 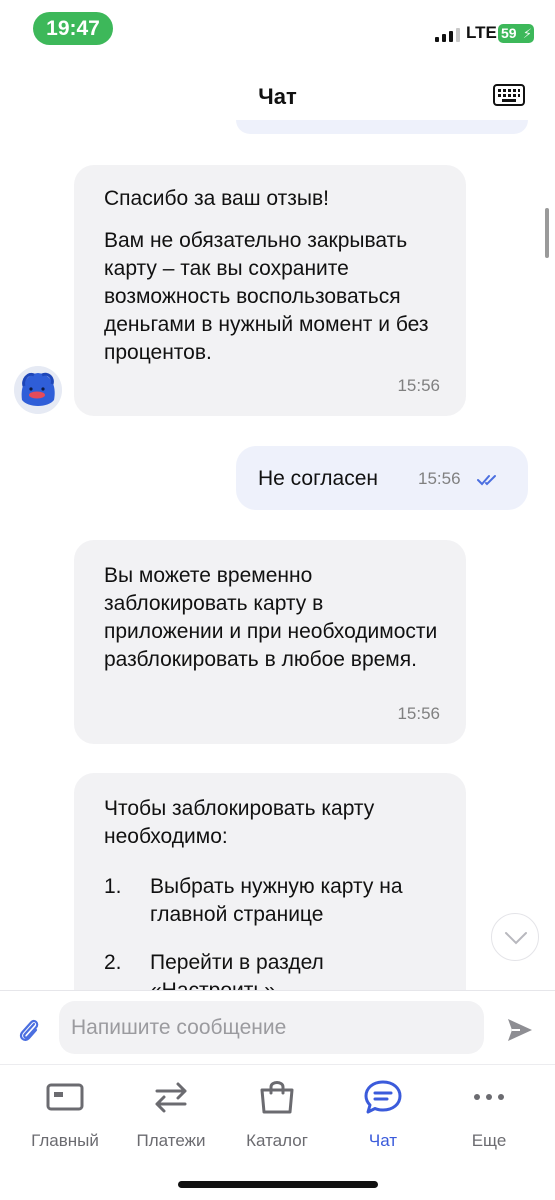 I want to click on battery-level: 59, so click(x=509, y=33).